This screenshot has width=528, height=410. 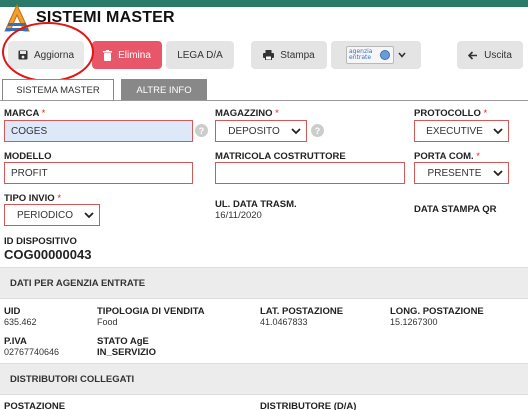 I want to click on aggiorna-label: Aggiorna, so click(x=54, y=55).